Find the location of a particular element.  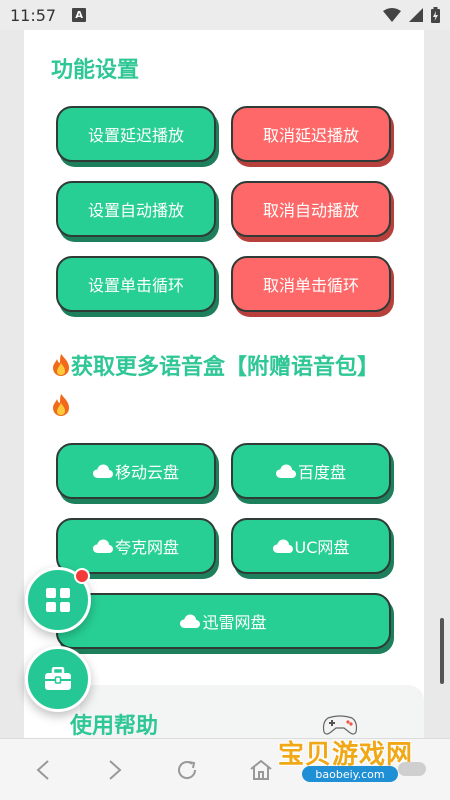

page-scrollbar is located at coordinates (442, 651).